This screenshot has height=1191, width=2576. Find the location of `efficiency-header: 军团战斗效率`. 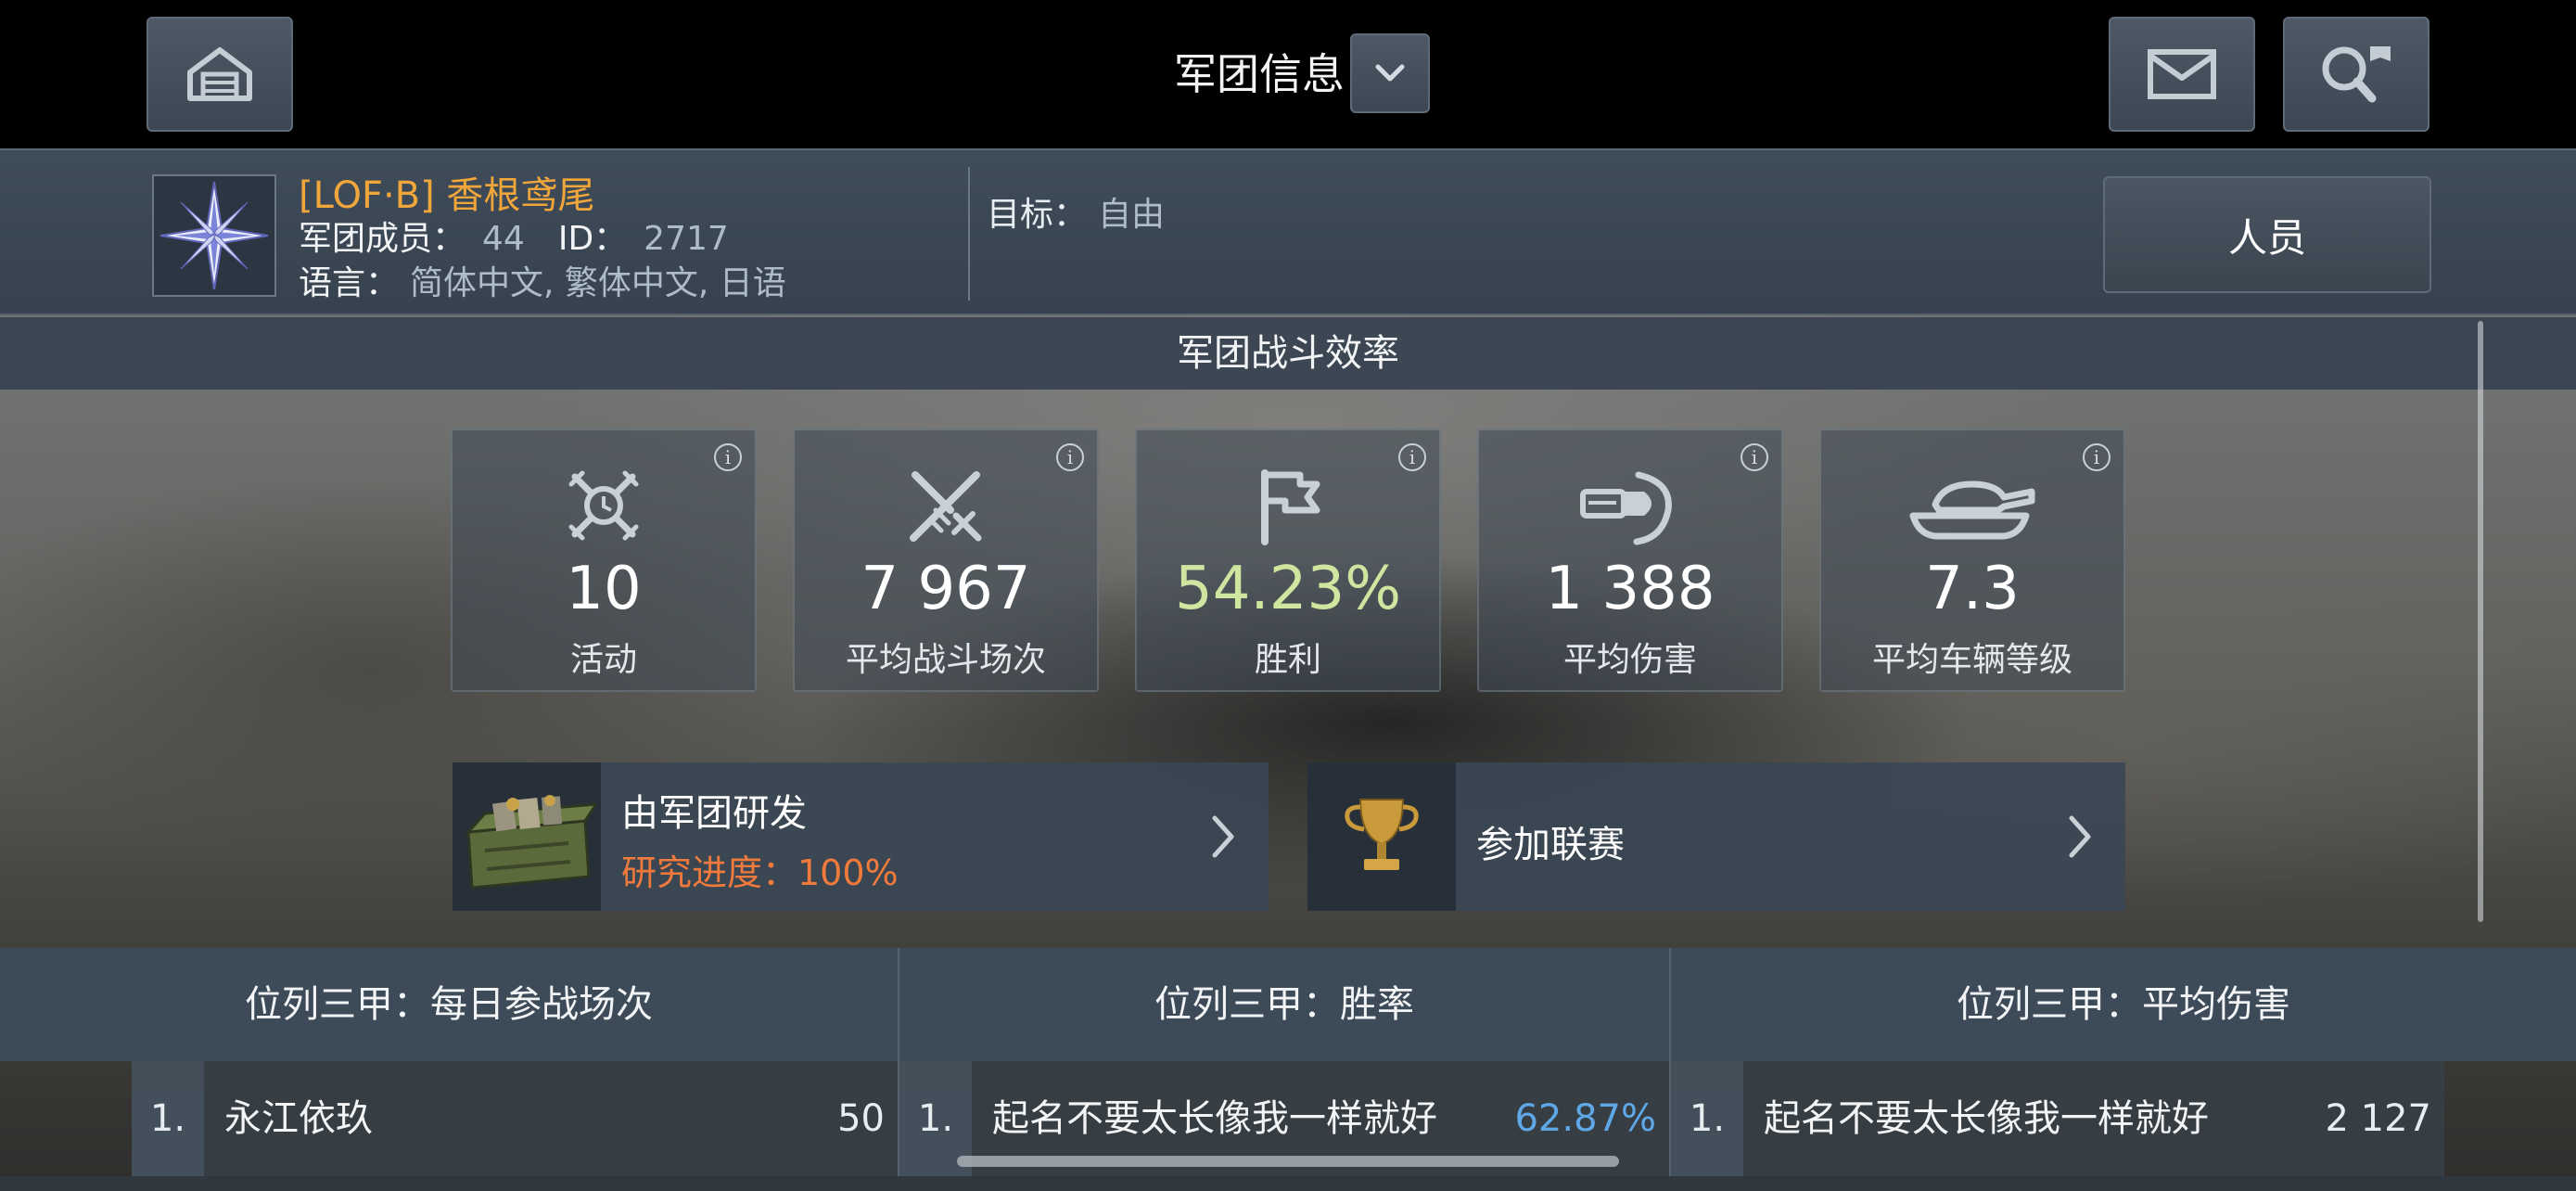

efficiency-header: 军团战斗效率 is located at coordinates (1288, 353).